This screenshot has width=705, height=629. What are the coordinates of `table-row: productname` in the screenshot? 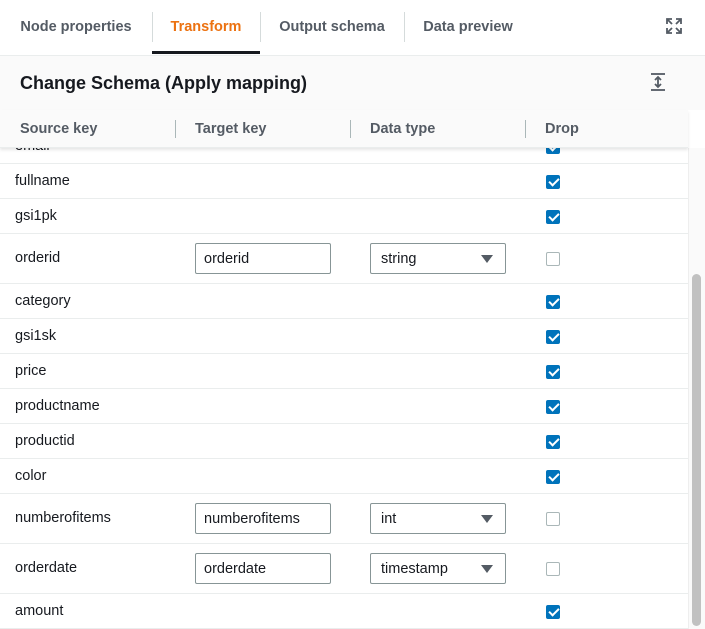 It's located at (344, 406).